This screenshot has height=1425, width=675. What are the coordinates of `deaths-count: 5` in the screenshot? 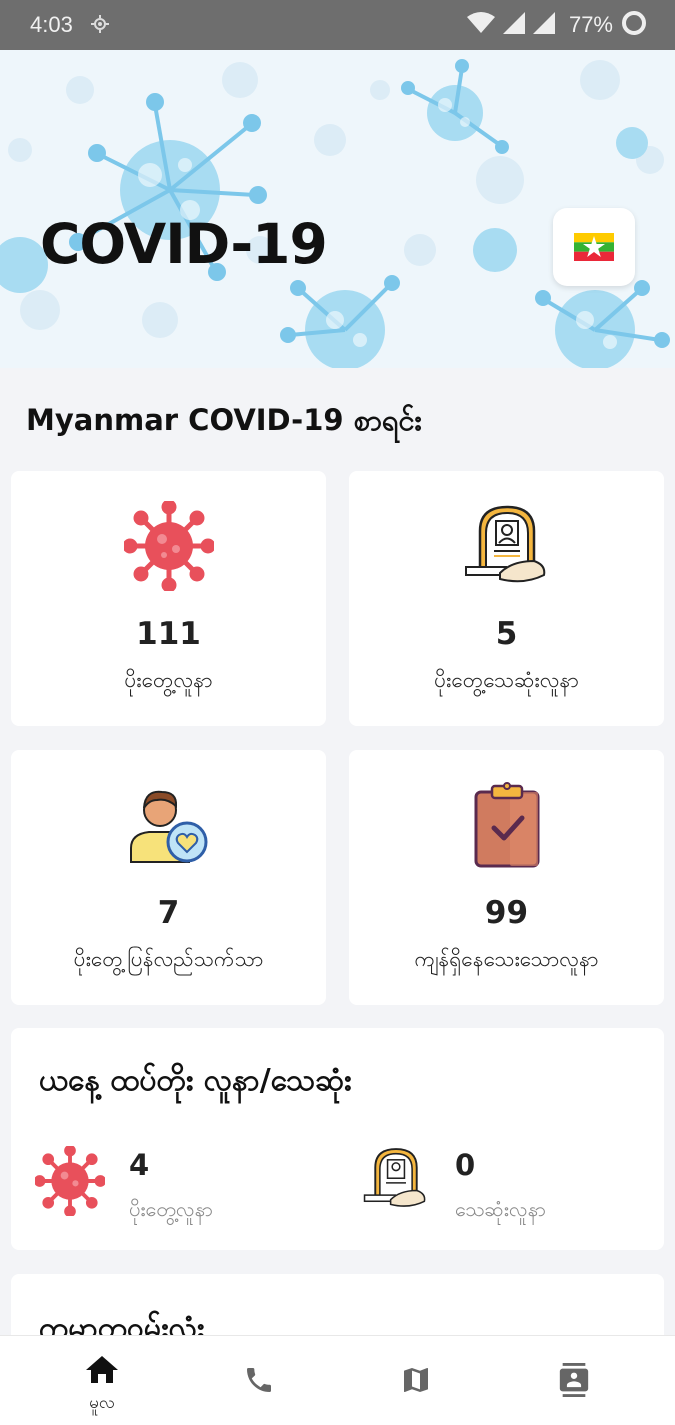 It's located at (506, 634).